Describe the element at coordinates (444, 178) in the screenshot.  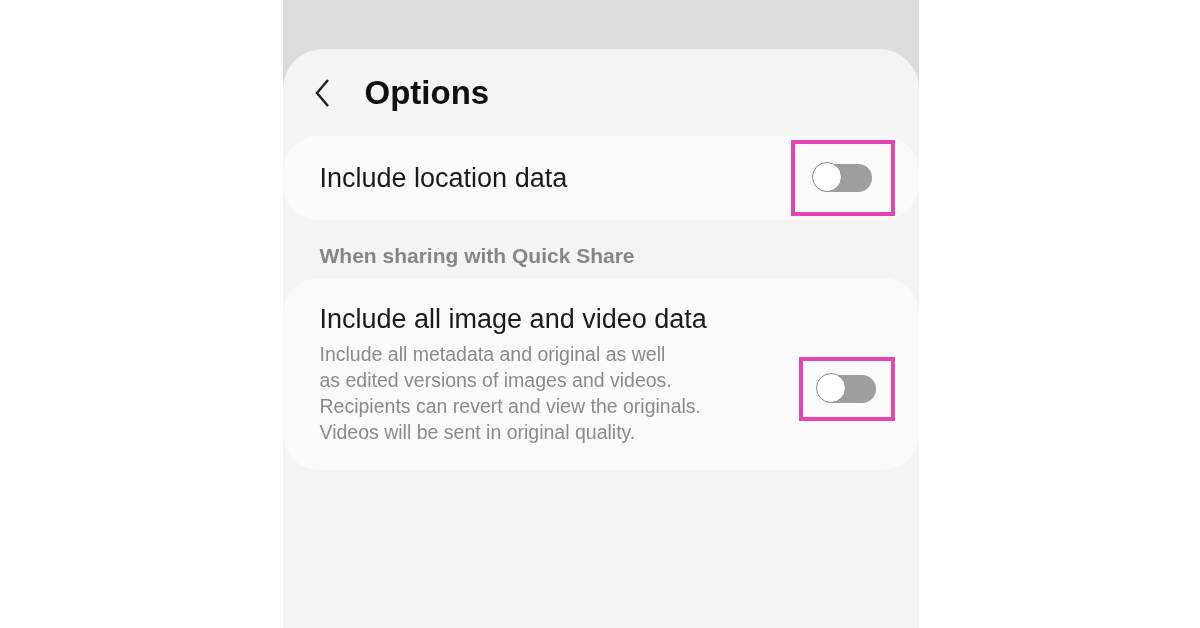
I see `setting-title: Include location data` at that location.